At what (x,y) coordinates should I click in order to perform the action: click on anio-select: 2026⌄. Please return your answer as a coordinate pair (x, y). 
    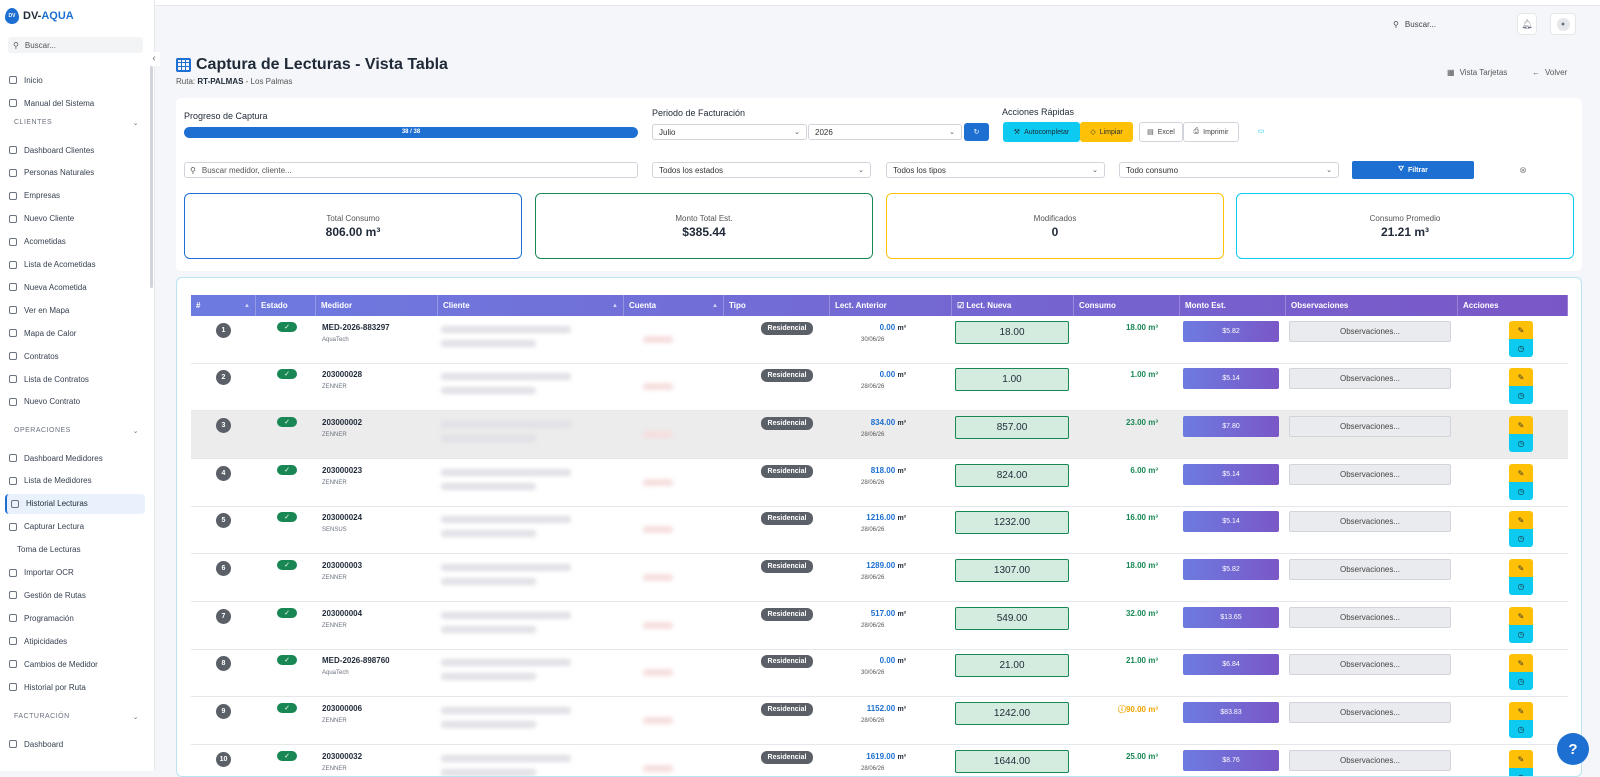
    Looking at the image, I should click on (885, 132).